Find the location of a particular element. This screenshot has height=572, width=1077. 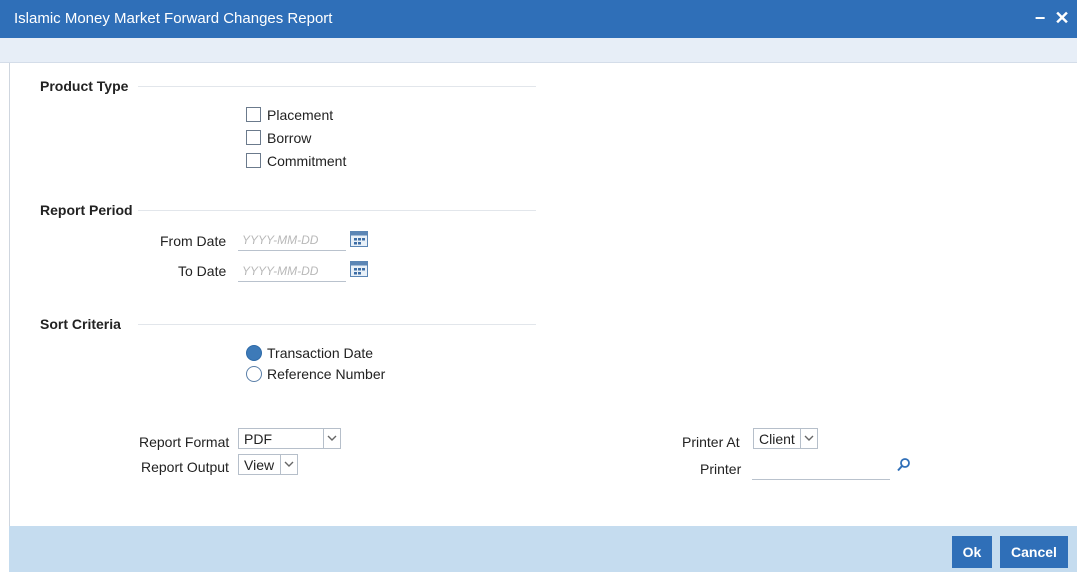

report-format-select: PDF is located at coordinates (289, 438).